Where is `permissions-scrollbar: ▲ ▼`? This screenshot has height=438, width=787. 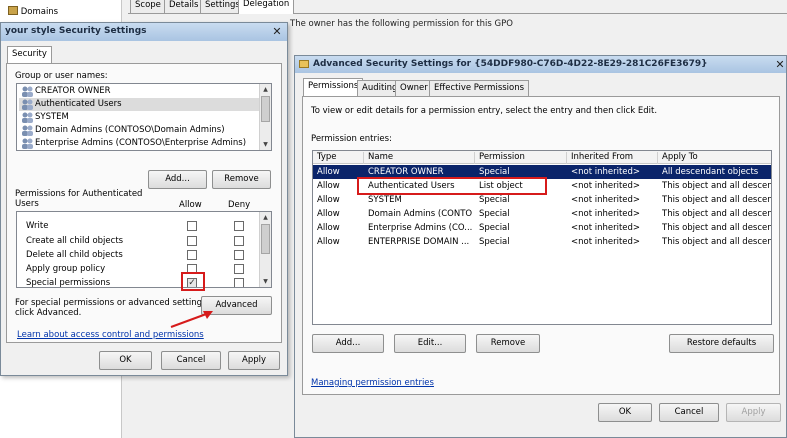 permissions-scrollbar: ▲ ▼ is located at coordinates (265, 249).